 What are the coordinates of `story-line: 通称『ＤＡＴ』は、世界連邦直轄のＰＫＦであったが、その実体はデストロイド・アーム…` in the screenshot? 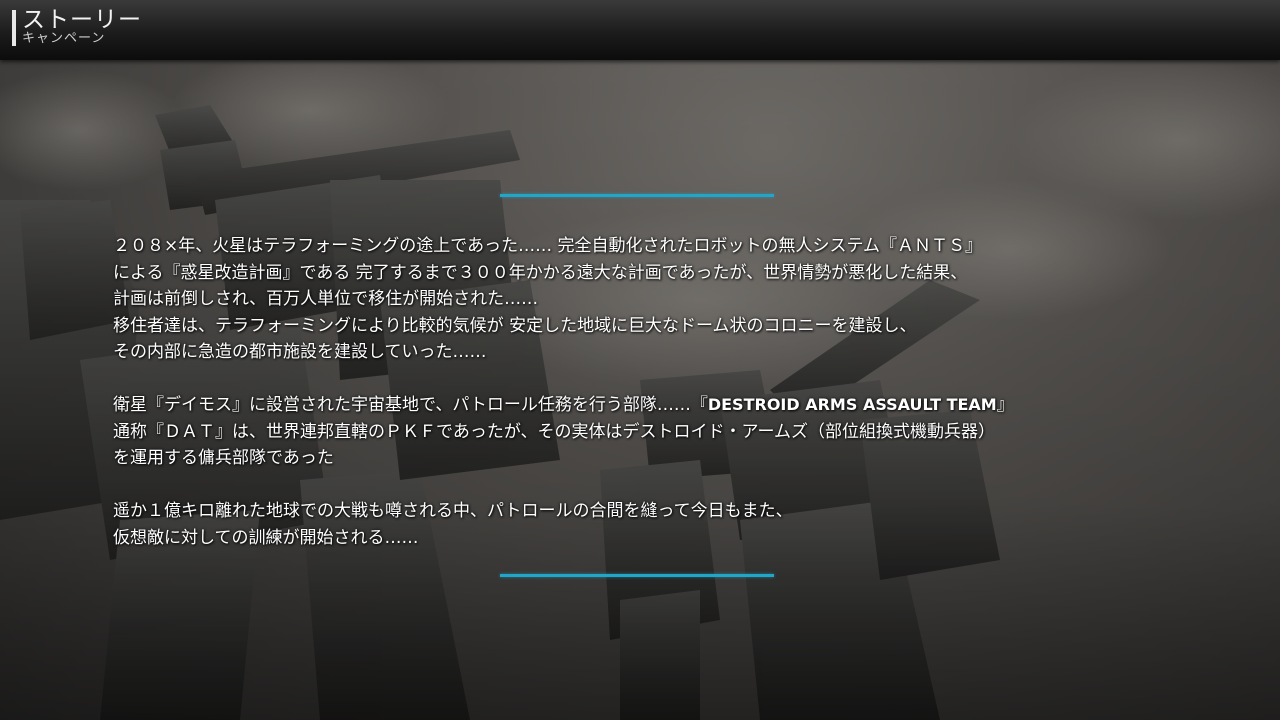 It's located at (554, 431).